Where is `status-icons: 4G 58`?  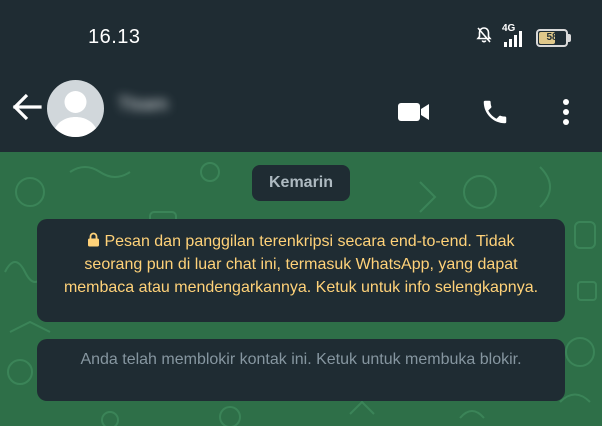 status-icons: 4G 58 is located at coordinates (523, 36).